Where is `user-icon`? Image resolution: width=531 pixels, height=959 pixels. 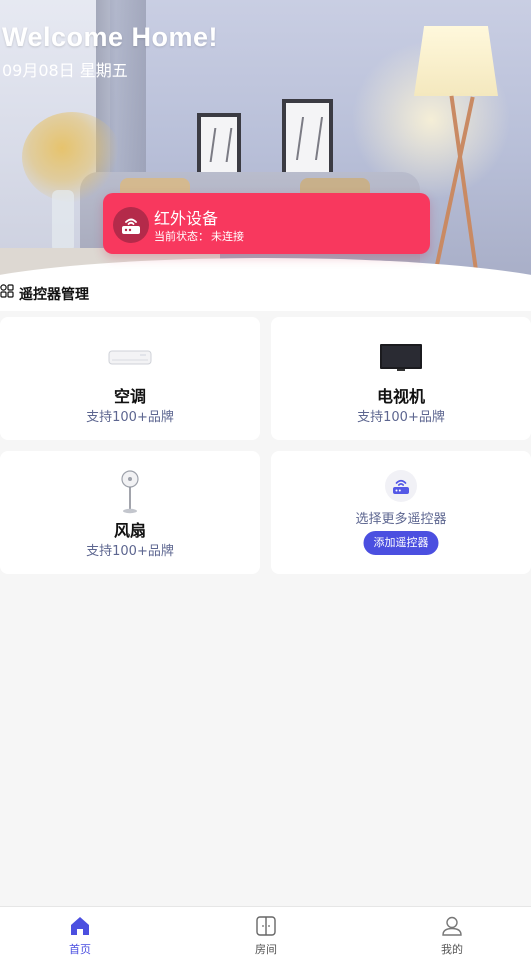
user-icon is located at coordinates (452, 926).